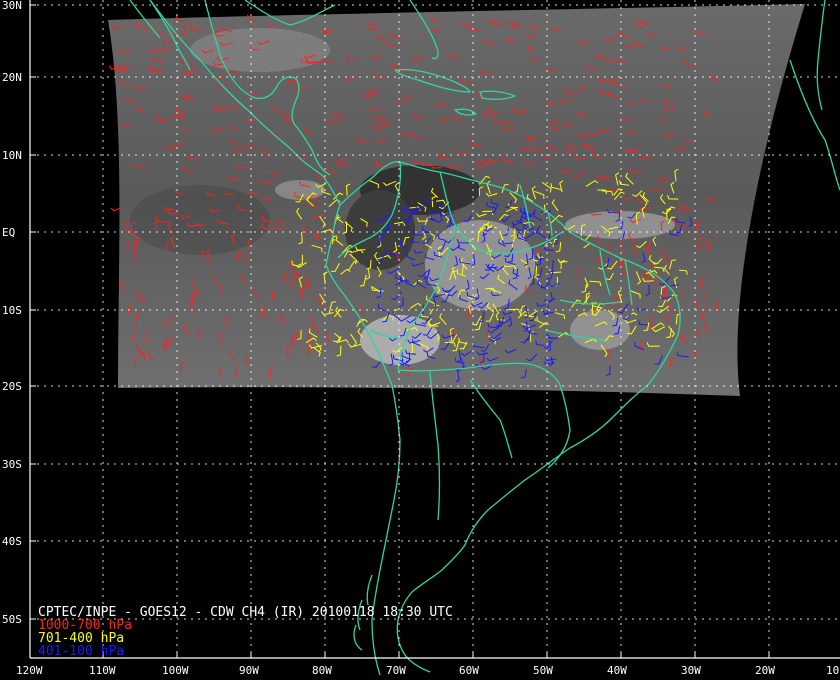 The height and width of the screenshot is (680, 840). I want to click on lon-label-20w: 20W, so click(765, 670).